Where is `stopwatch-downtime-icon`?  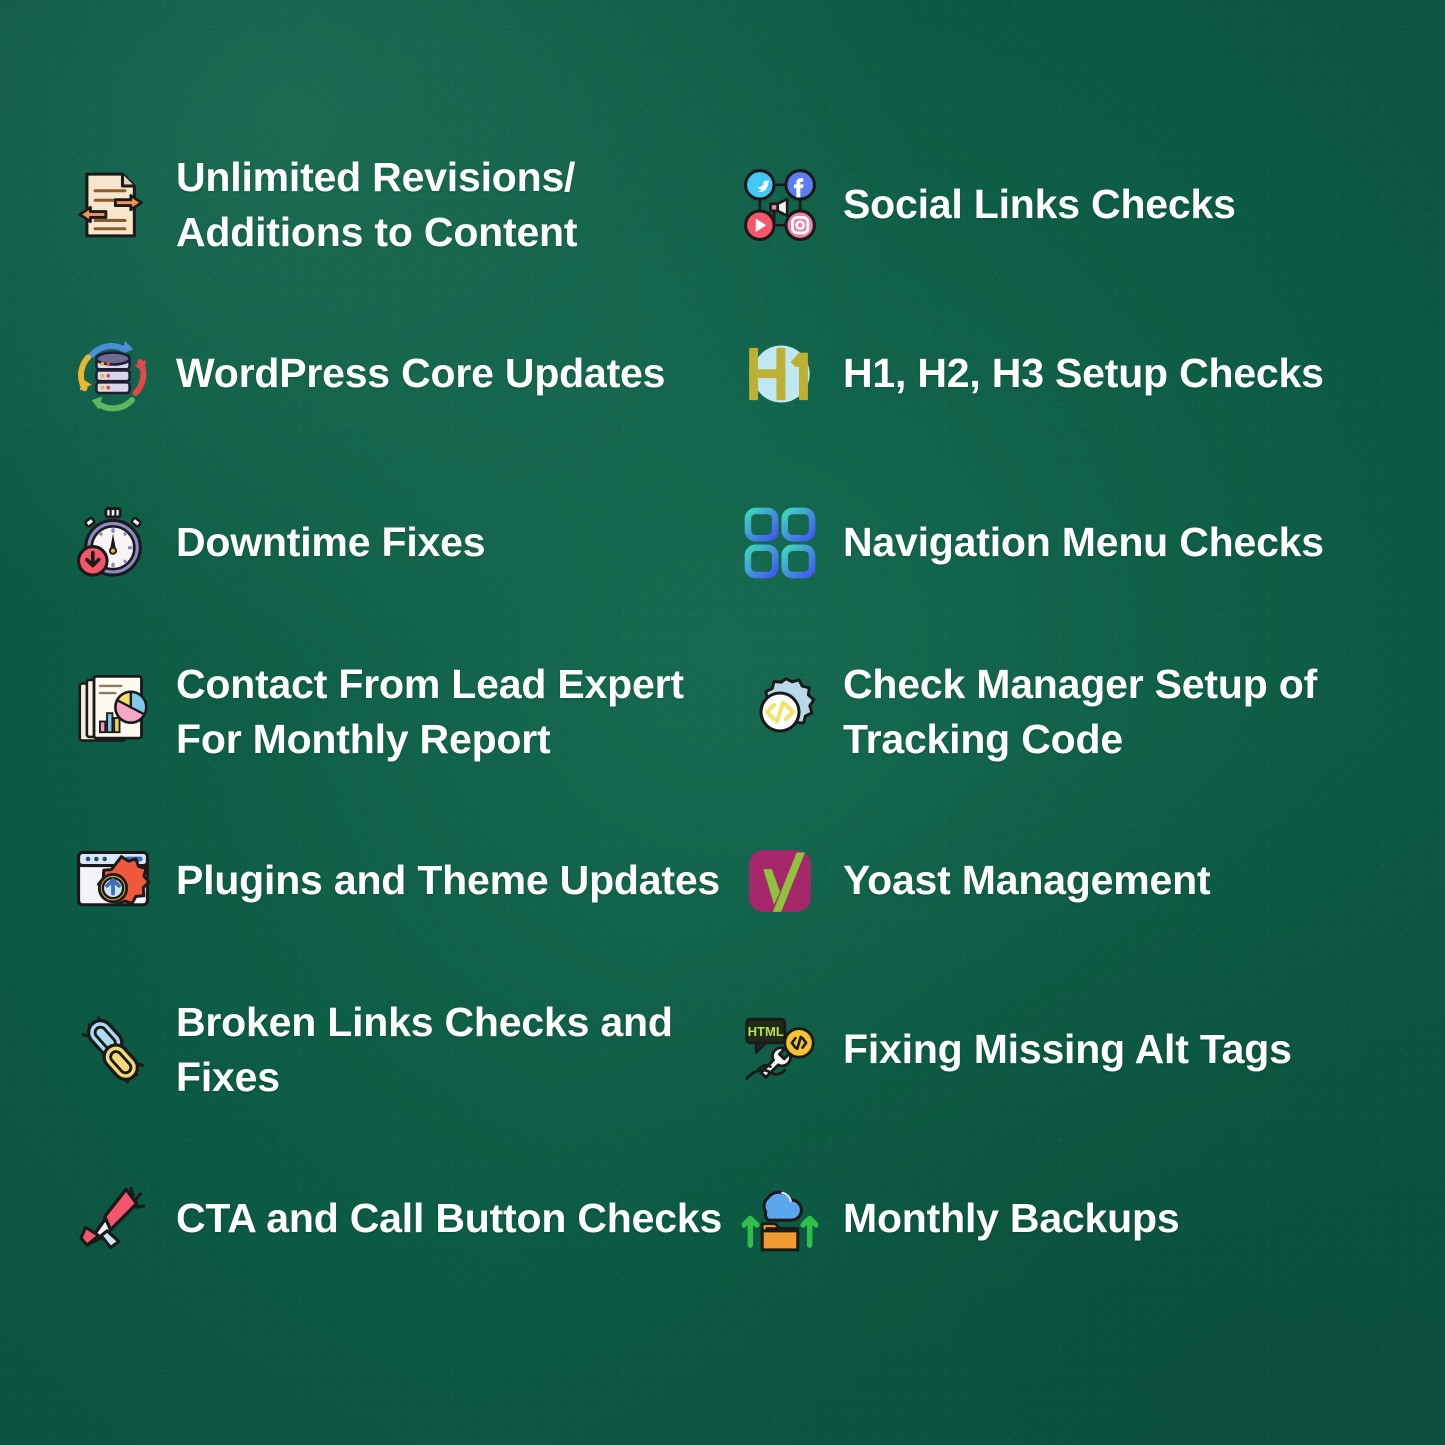
stopwatch-downtime-icon is located at coordinates (113, 543).